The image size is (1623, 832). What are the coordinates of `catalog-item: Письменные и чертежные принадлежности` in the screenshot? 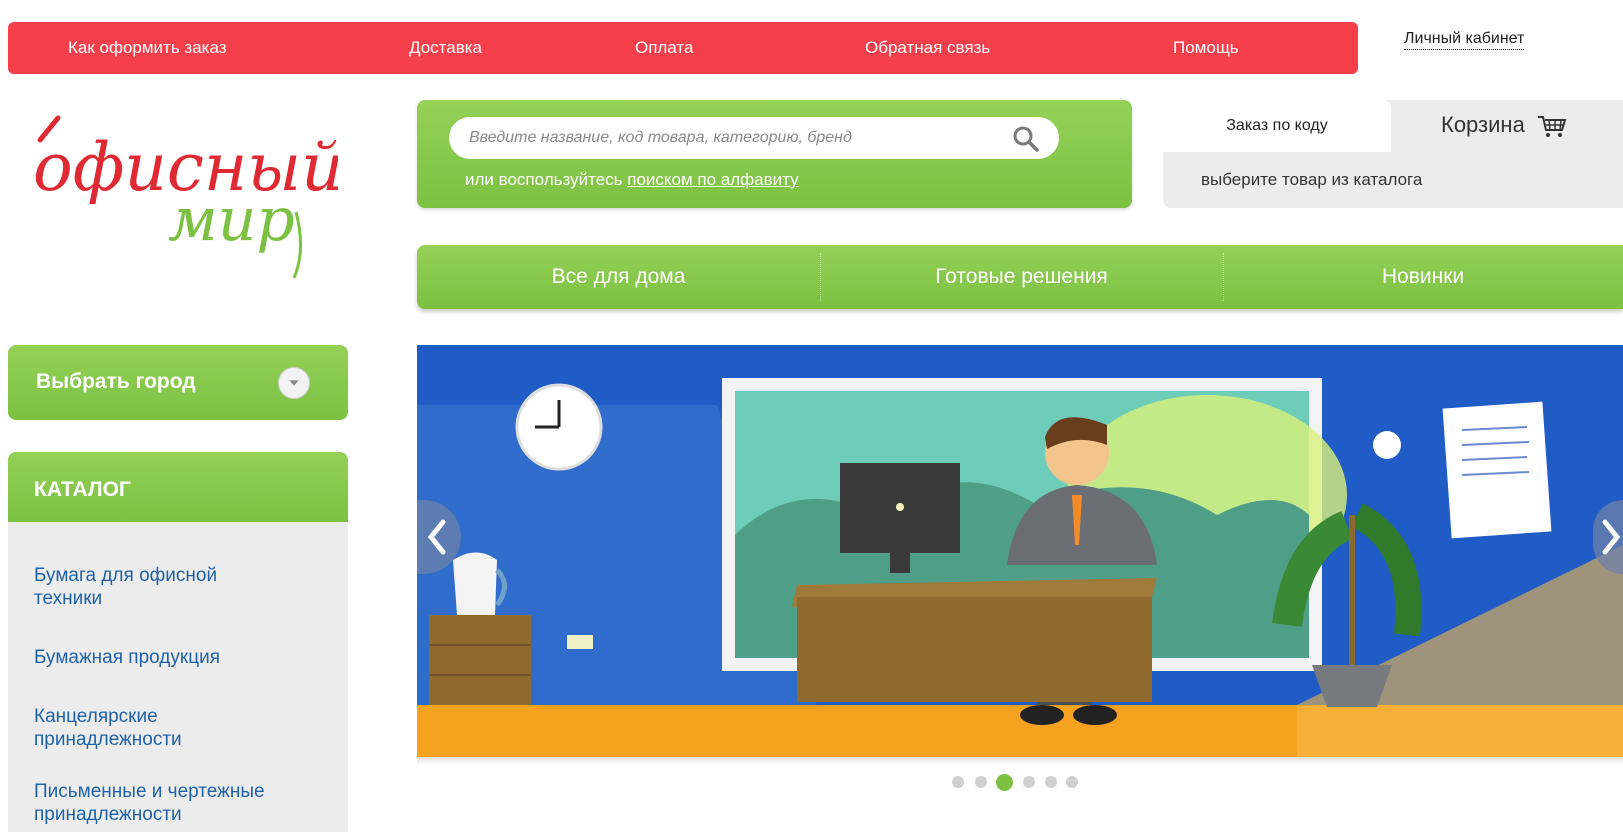 It's located at (184, 803).